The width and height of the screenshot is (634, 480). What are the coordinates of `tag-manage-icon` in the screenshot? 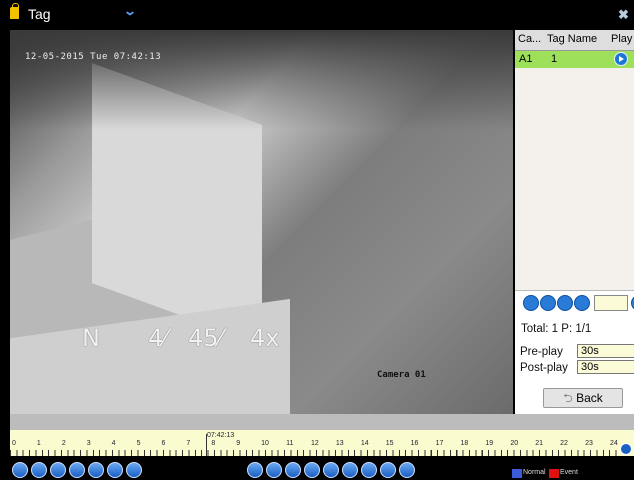 It's located at (96, 470).